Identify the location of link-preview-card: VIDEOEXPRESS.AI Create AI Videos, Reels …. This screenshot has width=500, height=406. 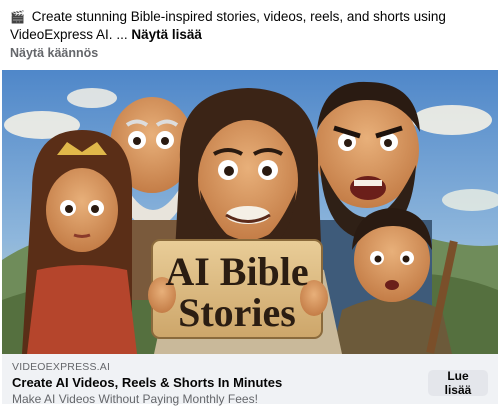
(250, 380).